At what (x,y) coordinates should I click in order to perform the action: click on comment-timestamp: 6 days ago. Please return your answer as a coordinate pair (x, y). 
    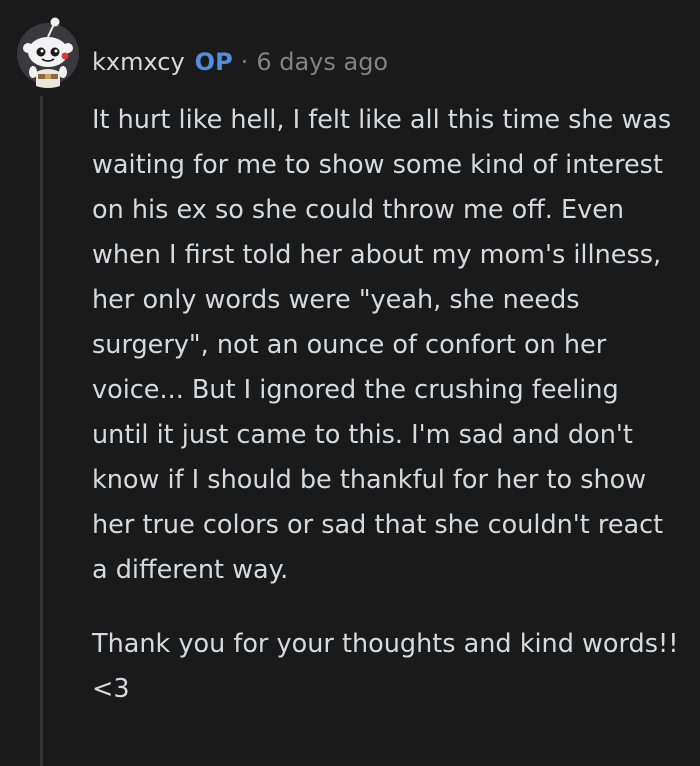
    Looking at the image, I should click on (322, 62).